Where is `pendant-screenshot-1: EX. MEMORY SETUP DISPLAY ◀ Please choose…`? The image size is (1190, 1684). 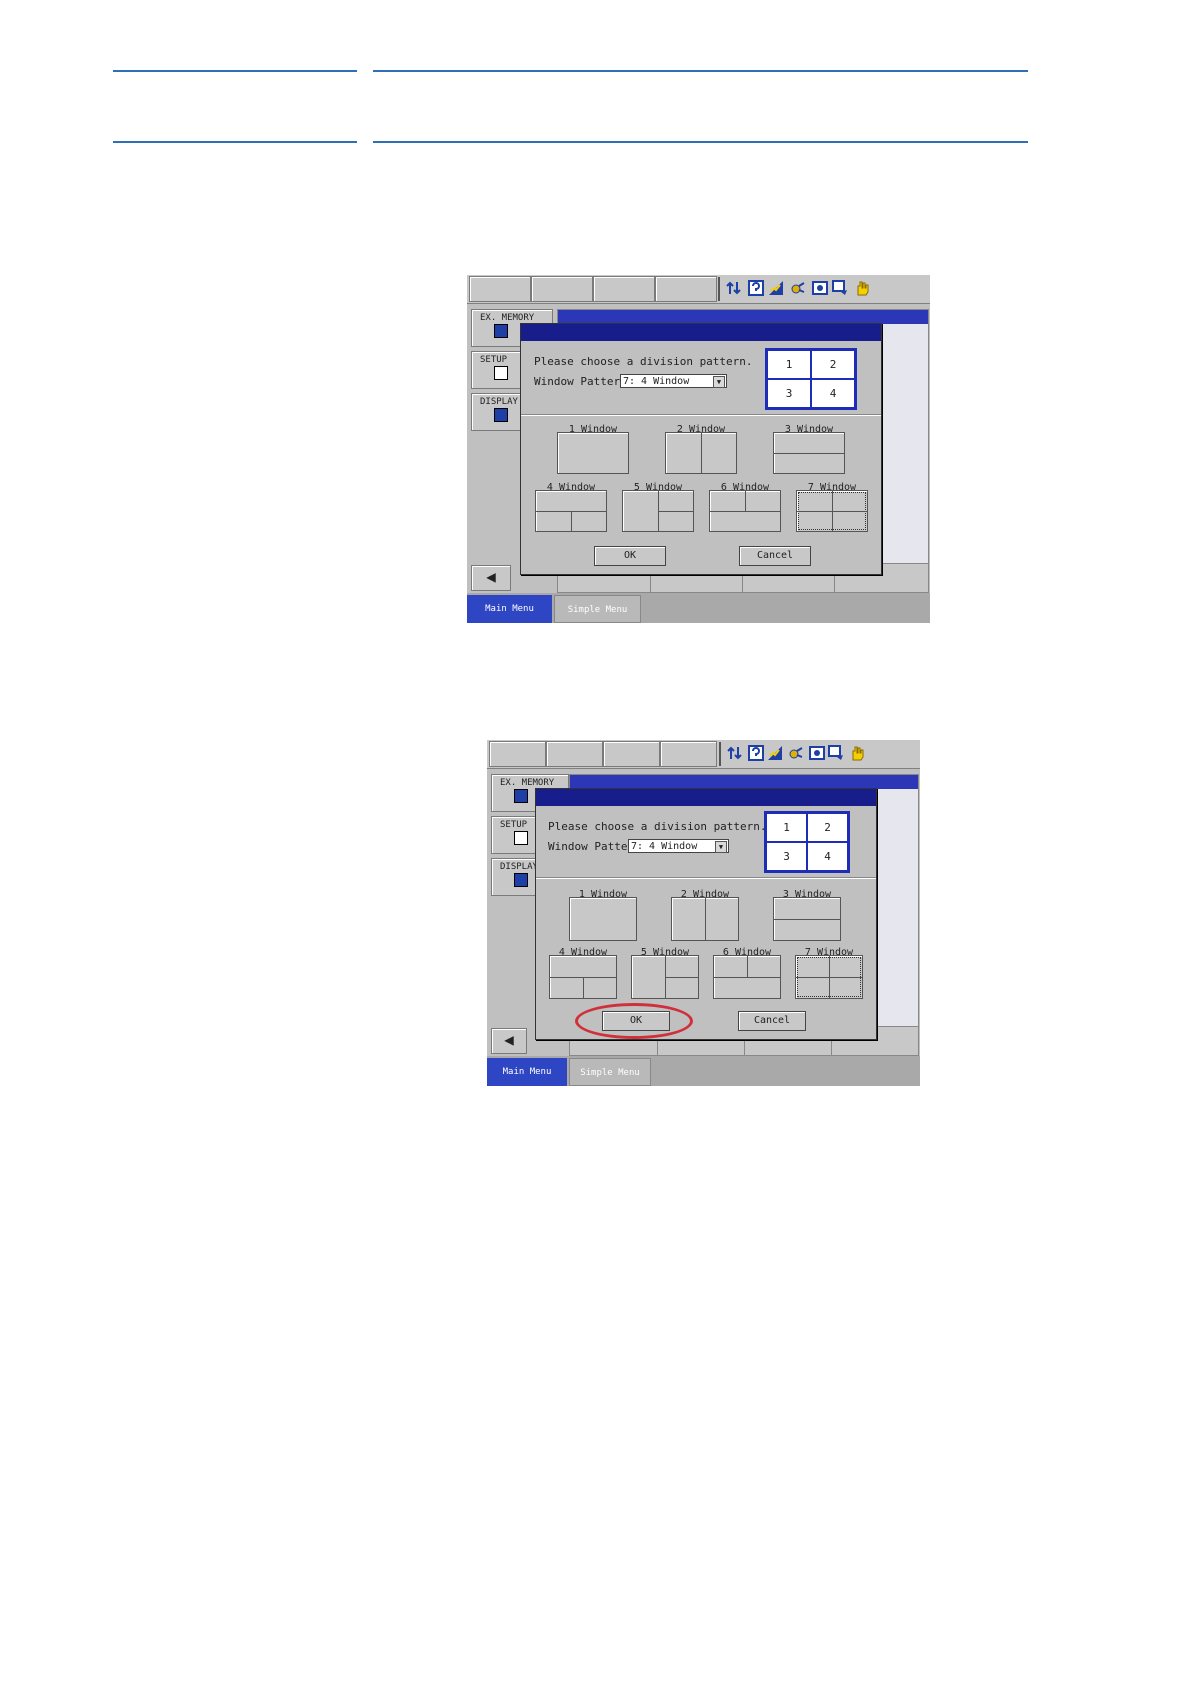 pendant-screenshot-1: EX. MEMORY SETUP DISPLAY ◀ Please choose… is located at coordinates (698, 449).